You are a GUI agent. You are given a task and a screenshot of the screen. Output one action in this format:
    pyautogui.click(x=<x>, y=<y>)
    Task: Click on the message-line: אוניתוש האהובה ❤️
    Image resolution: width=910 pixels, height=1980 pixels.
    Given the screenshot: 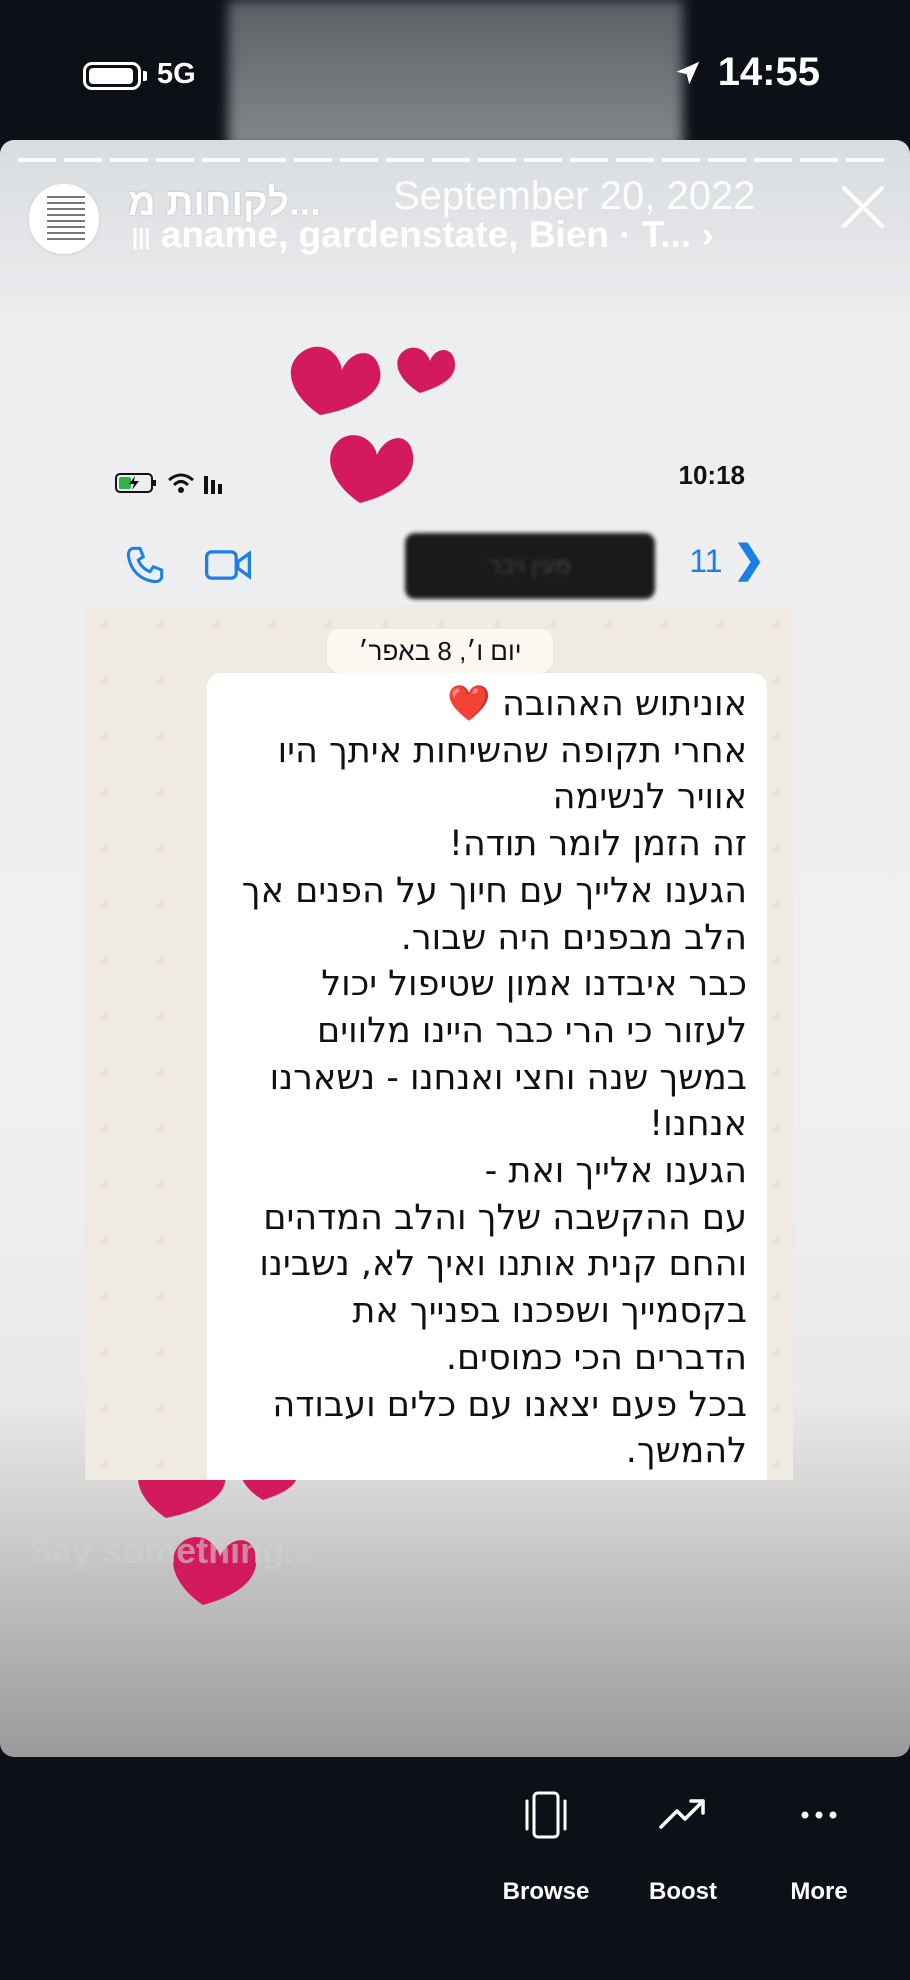 What is the action you would take?
    pyautogui.click(x=597, y=704)
    